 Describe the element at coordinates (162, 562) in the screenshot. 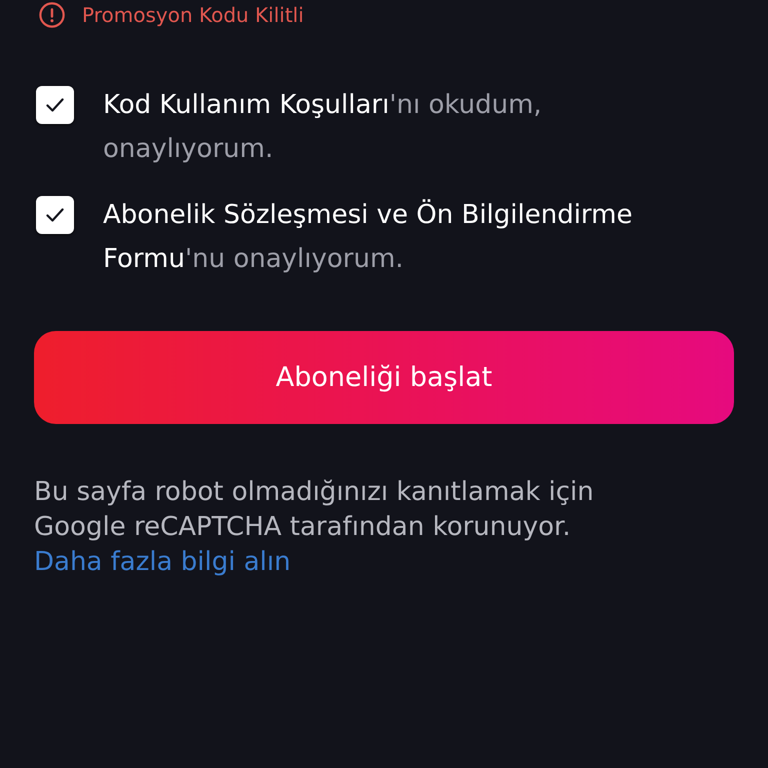

I see `learn-more-link: Daha fazla bilgi alın` at that location.